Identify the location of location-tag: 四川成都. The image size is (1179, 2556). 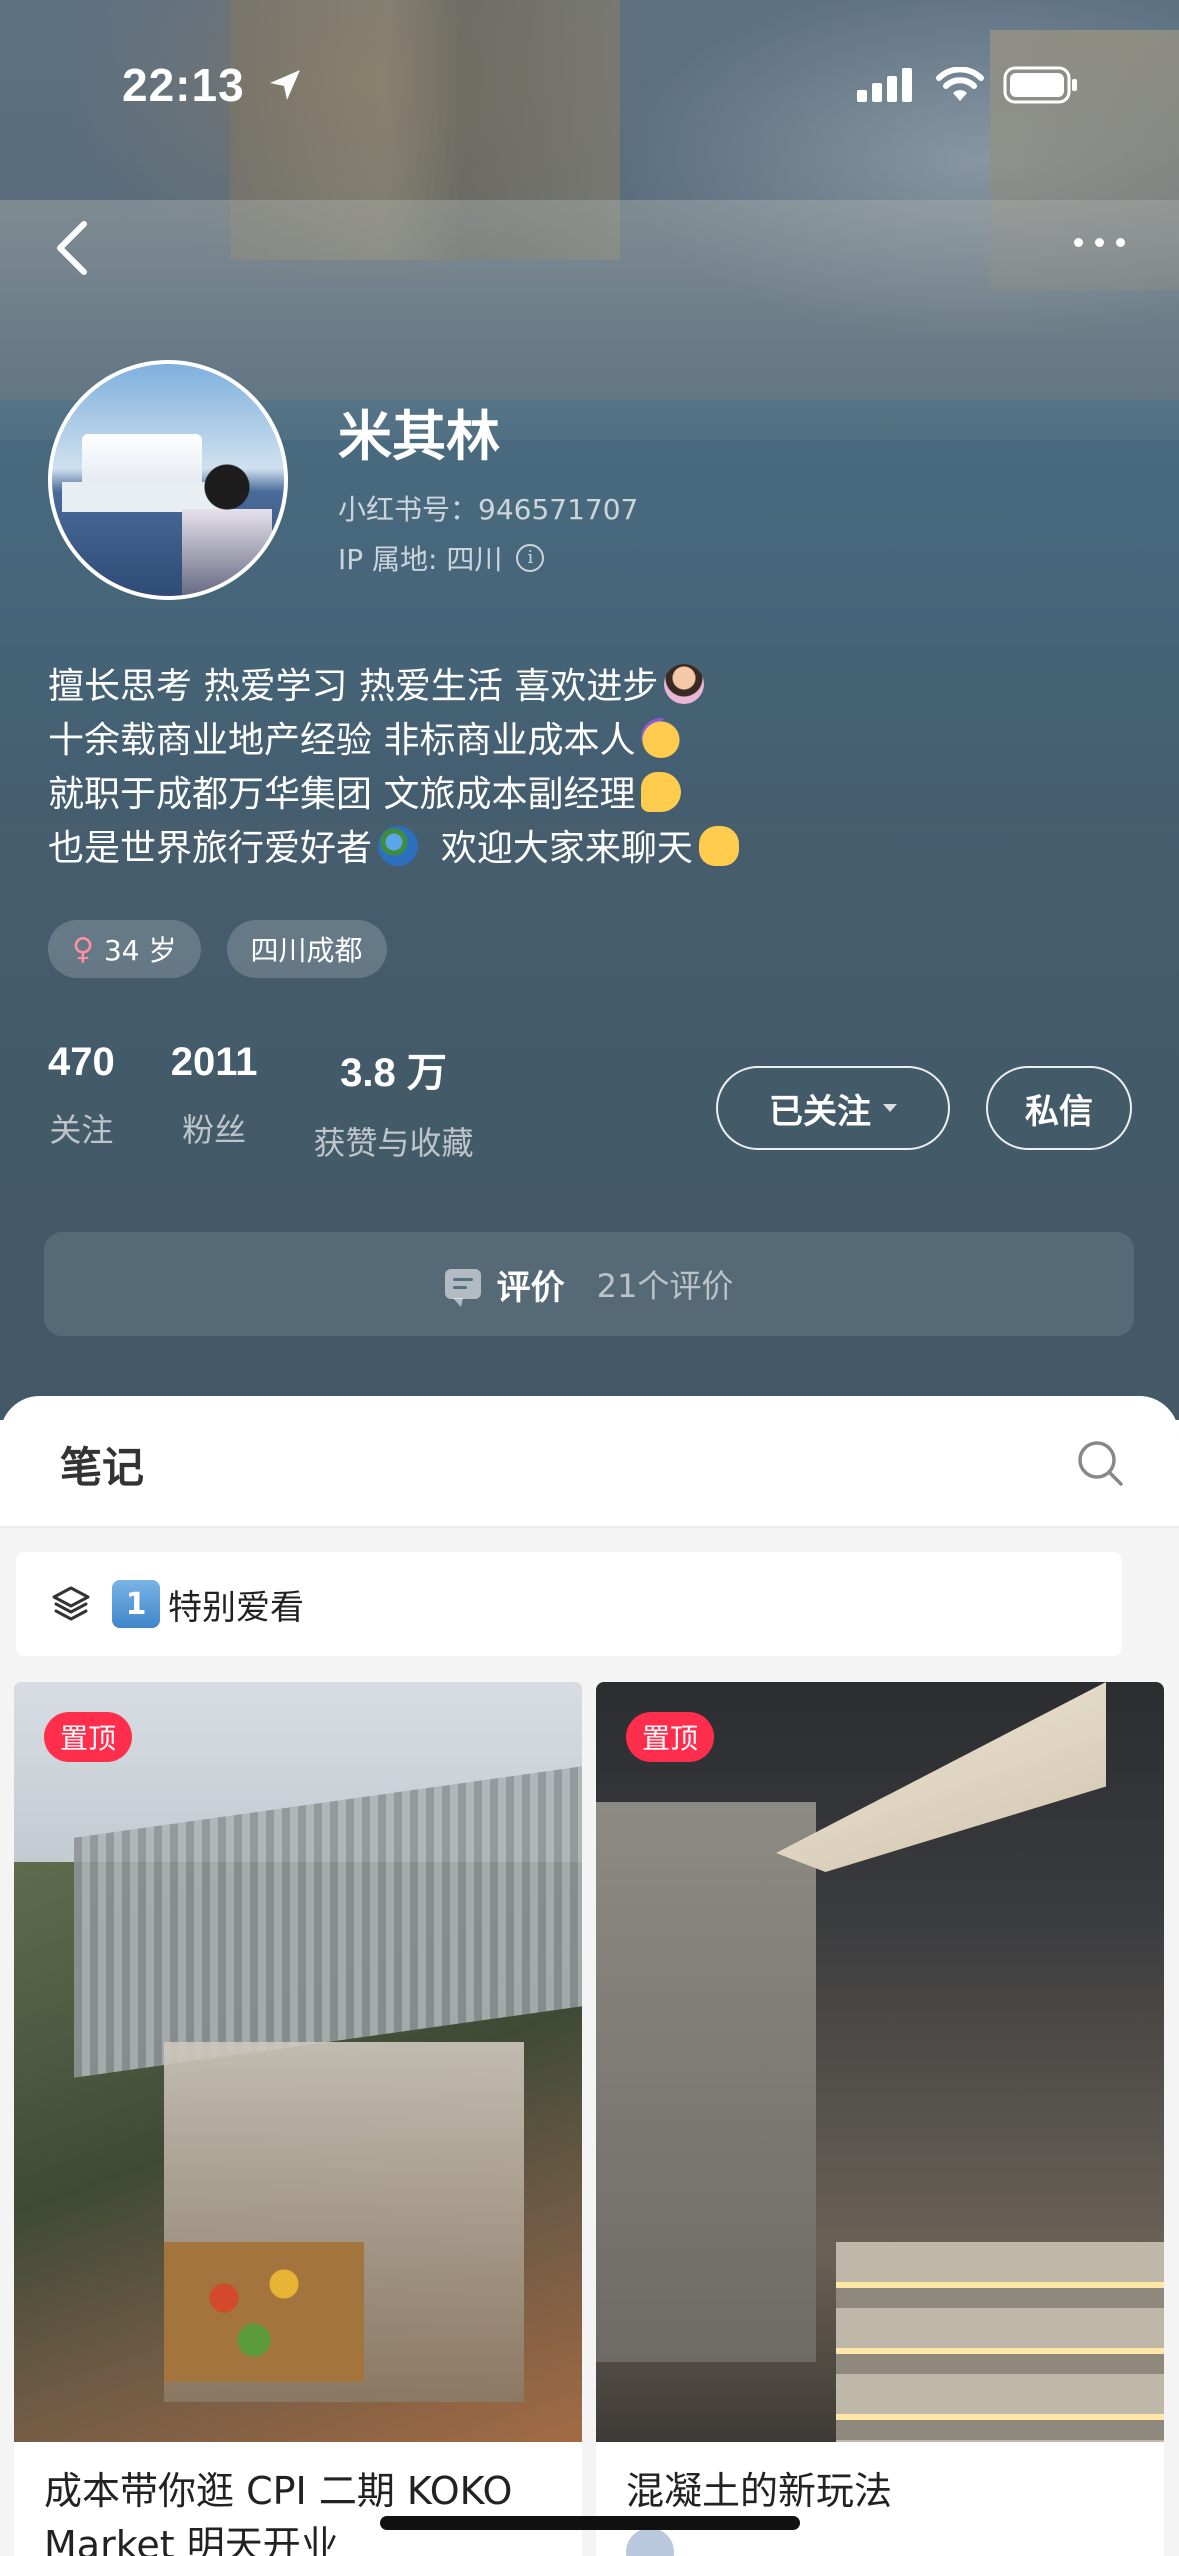
(306, 949).